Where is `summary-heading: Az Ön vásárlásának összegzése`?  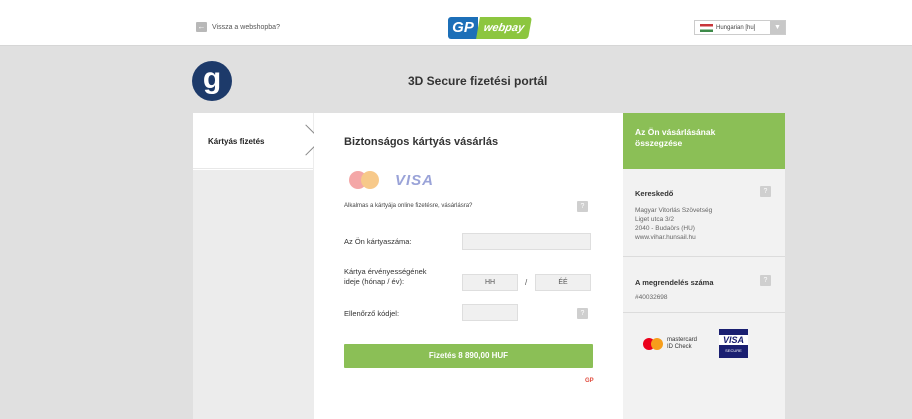
summary-heading: Az Ön vásárlásának összegzése is located at coordinates (704, 141).